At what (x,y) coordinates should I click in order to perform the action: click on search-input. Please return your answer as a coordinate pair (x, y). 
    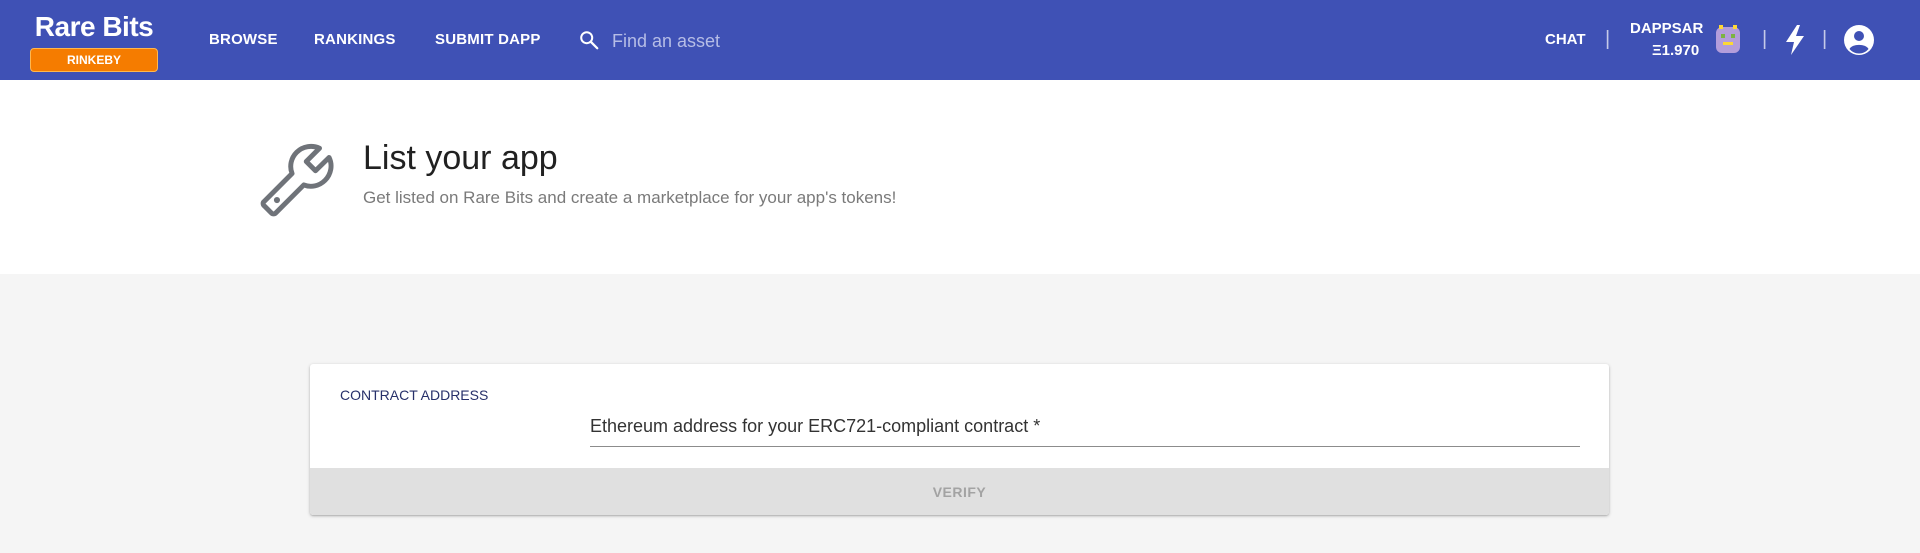
    Looking at the image, I should click on (742, 41).